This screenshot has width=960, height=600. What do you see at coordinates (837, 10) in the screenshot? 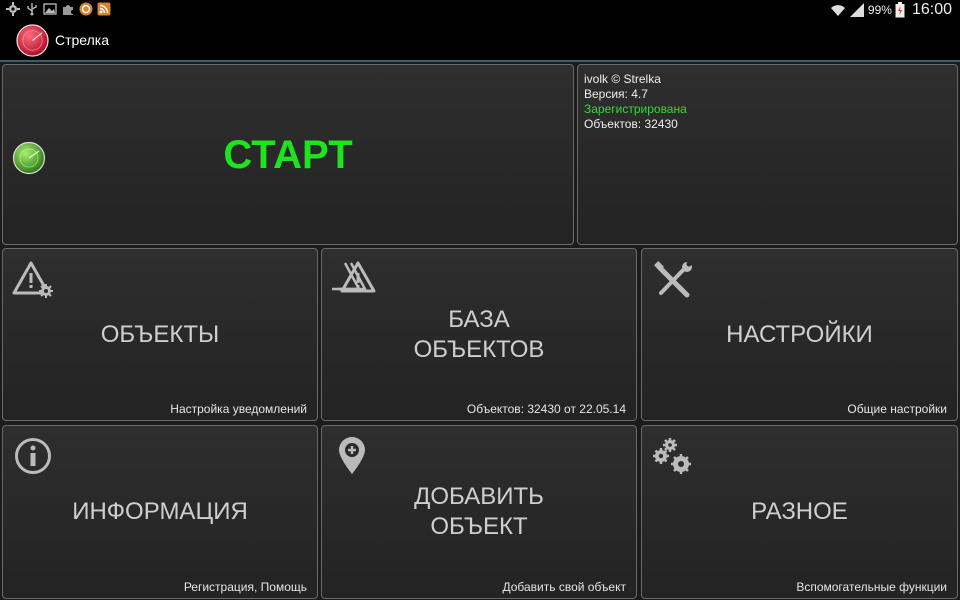
I see `wifi-icon` at bounding box center [837, 10].